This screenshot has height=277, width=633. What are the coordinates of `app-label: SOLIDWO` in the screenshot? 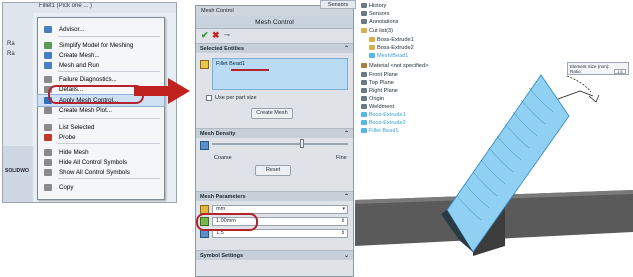 It's located at (17, 171).